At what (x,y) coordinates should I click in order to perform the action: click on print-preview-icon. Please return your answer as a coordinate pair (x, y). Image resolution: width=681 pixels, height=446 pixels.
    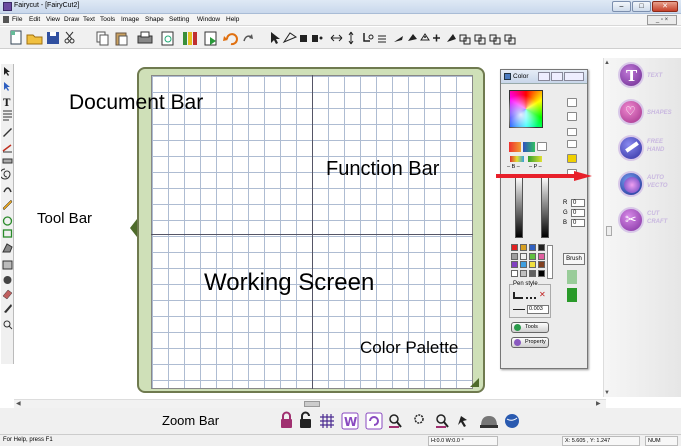
    Looking at the image, I should click on (167, 38).